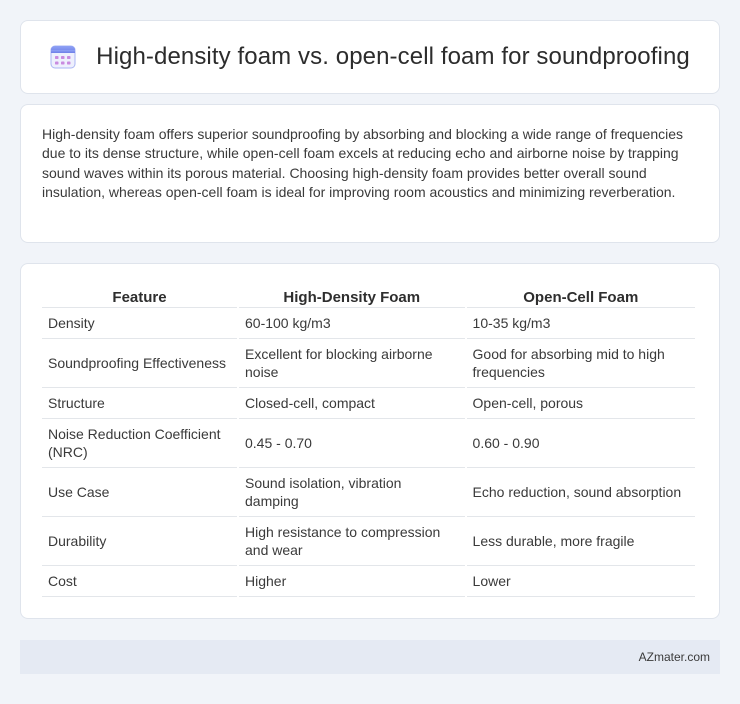  I want to click on calendar-icon, so click(63, 57).